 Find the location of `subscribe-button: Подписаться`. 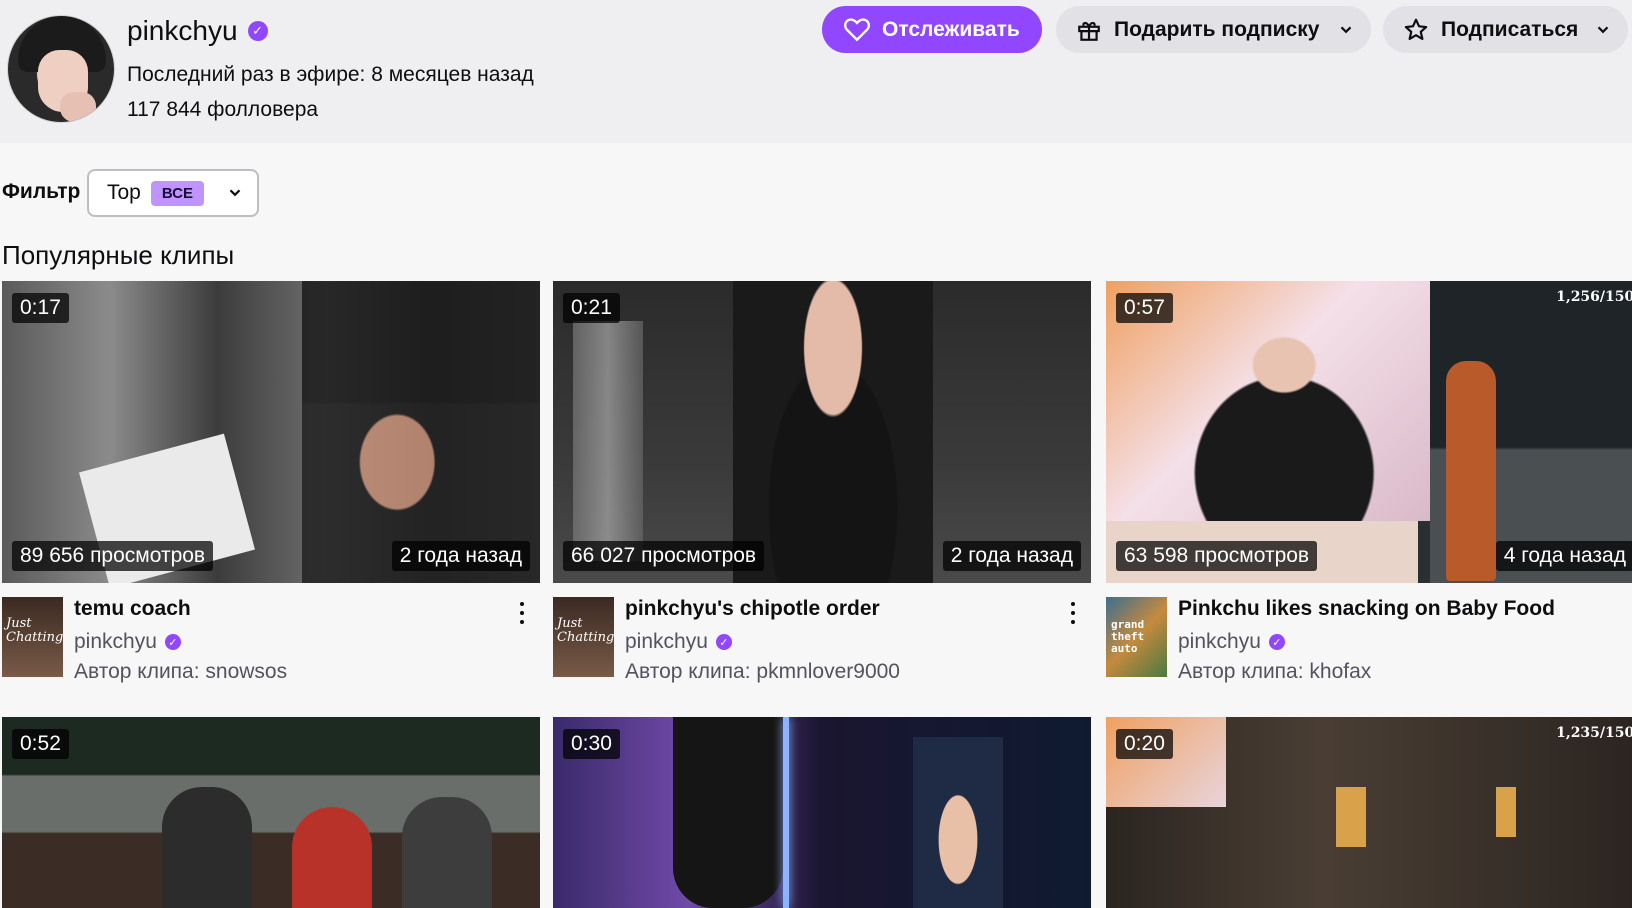

subscribe-button: Подписаться is located at coordinates (1505, 29).